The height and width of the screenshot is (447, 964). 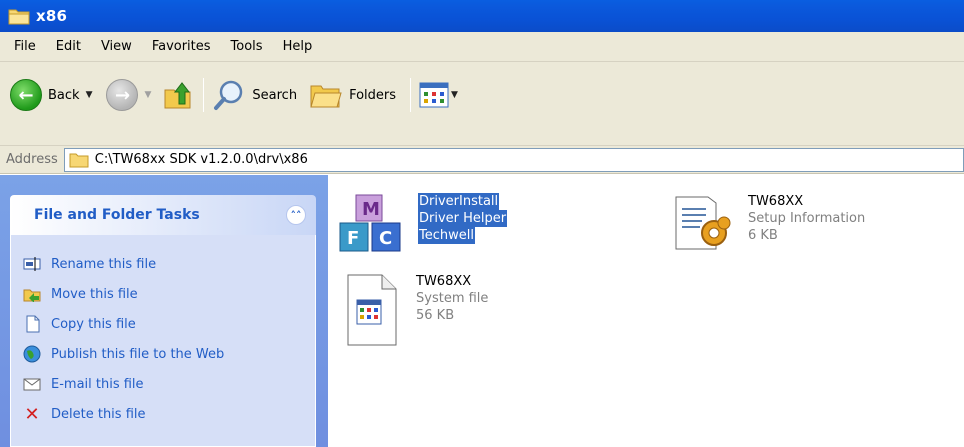 I want to click on back-label: Back, so click(x=64, y=95).